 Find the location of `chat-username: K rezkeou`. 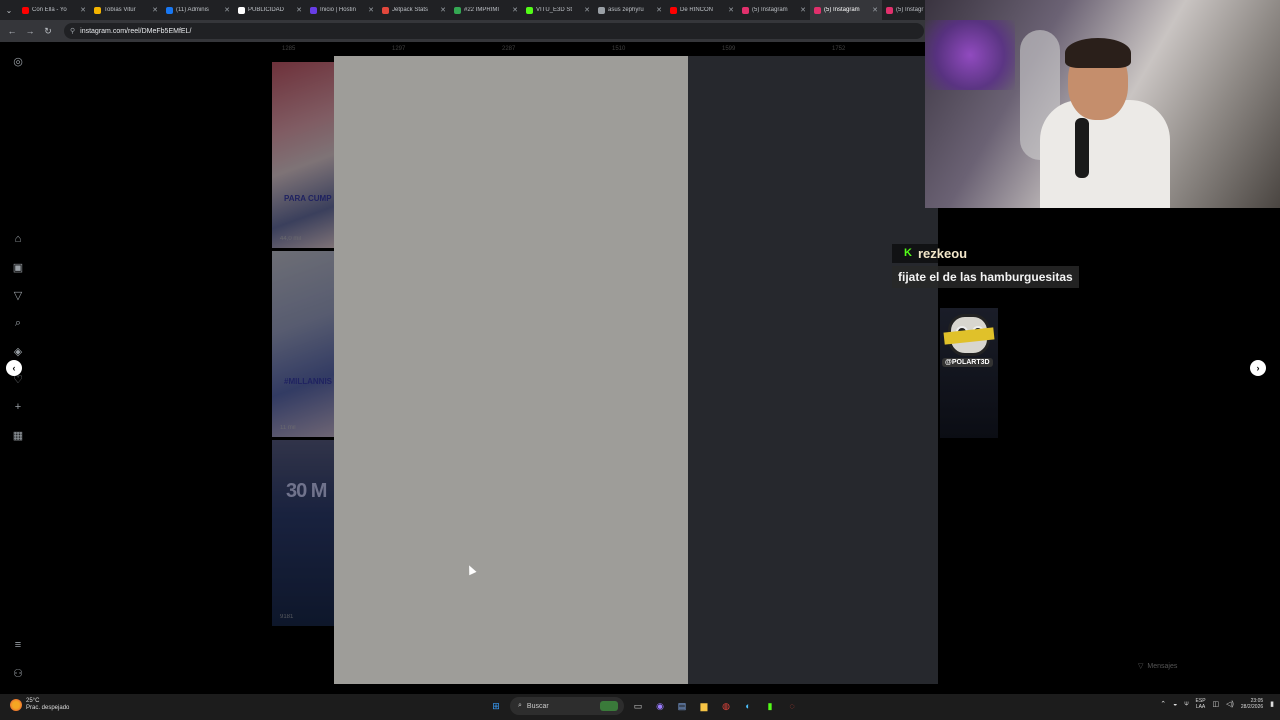

chat-username: K rezkeou is located at coordinates (934, 253).